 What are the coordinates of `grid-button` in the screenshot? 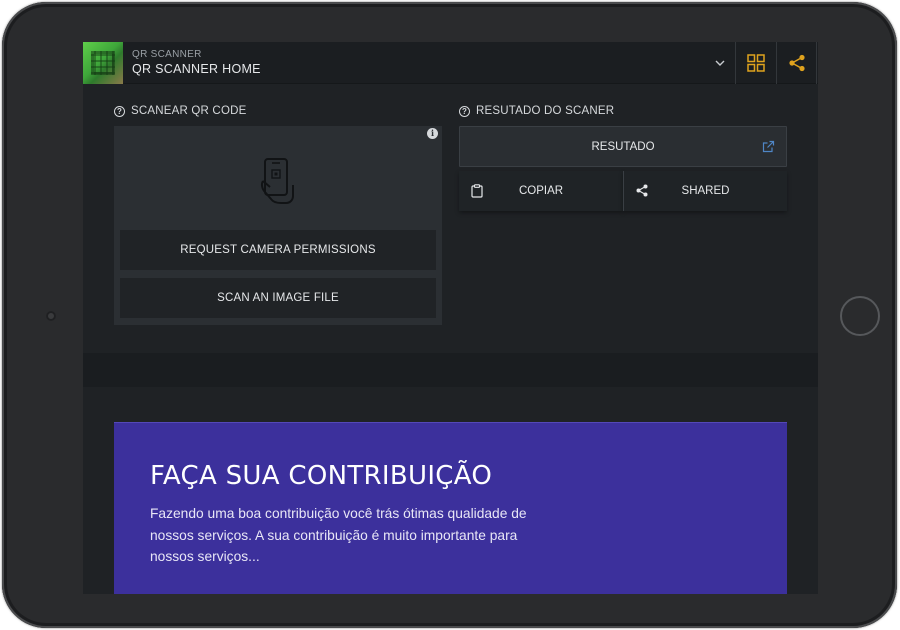 It's located at (755, 63).